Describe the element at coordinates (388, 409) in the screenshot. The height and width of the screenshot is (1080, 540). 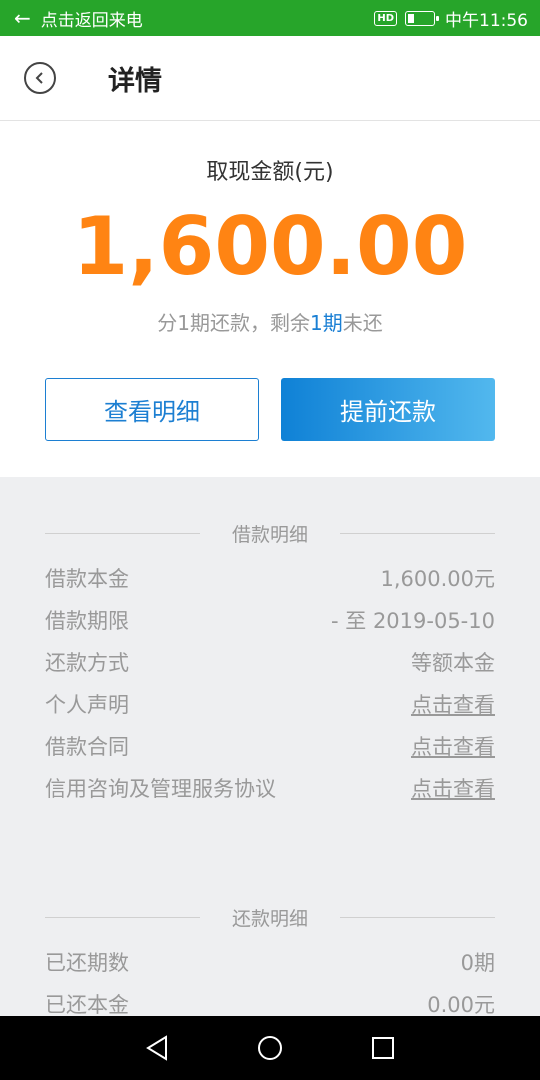
I see `repay-early-button: 提前还款` at that location.